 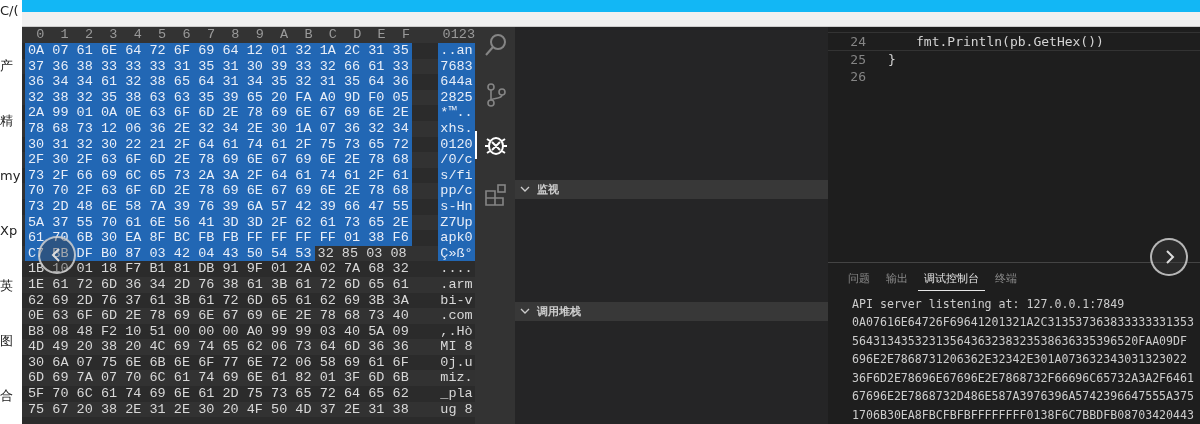 What do you see at coordinates (1024, 396) in the screenshot?
I see `console-line: 67696E2E7868732D486E587A3976396A5742396647555A375` at bounding box center [1024, 396].